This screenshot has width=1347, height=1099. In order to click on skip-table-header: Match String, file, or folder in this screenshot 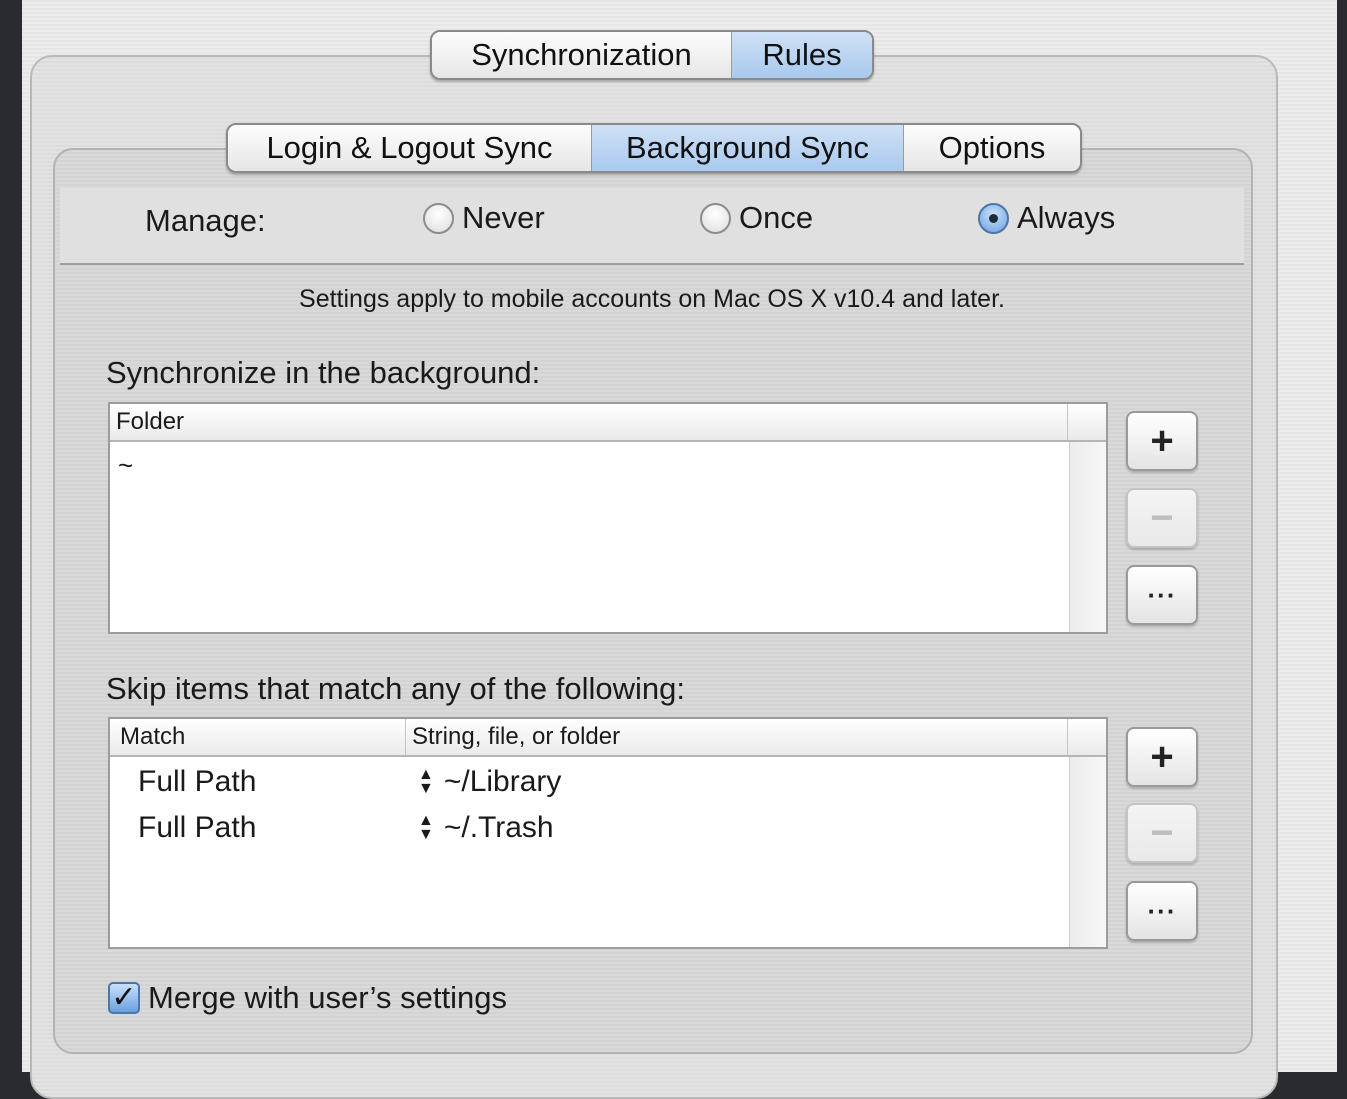, I will do `click(608, 738)`.